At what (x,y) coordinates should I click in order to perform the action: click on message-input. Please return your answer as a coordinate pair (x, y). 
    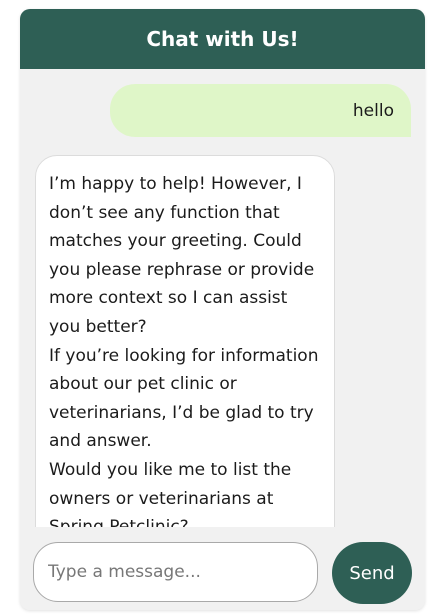
    Looking at the image, I should click on (175, 572).